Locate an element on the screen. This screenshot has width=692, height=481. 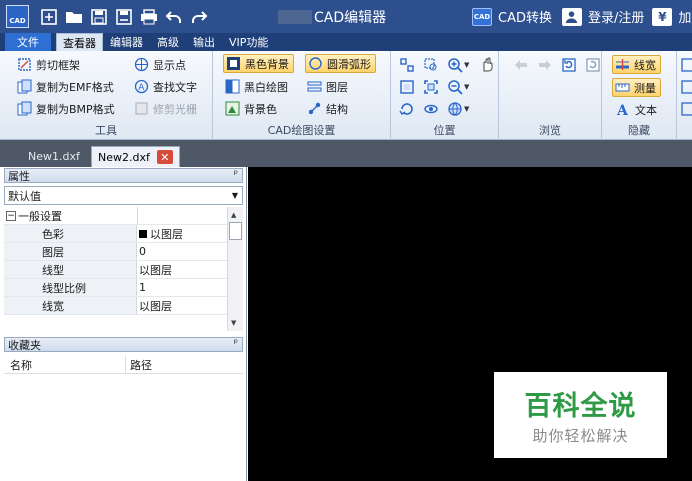
doc-tab-new1-label: New1.dxf is located at coordinates (54, 156).